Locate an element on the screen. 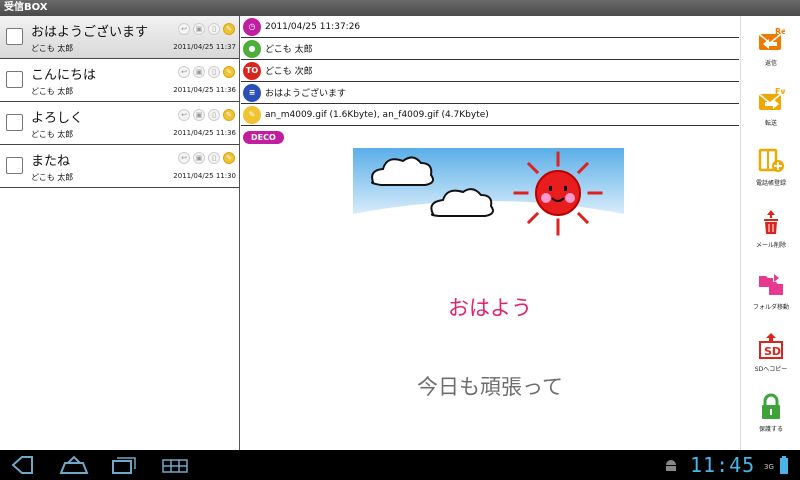 The width and height of the screenshot is (800, 480). move-folder-button: フォルダ移動 is located at coordinates (770, 291).